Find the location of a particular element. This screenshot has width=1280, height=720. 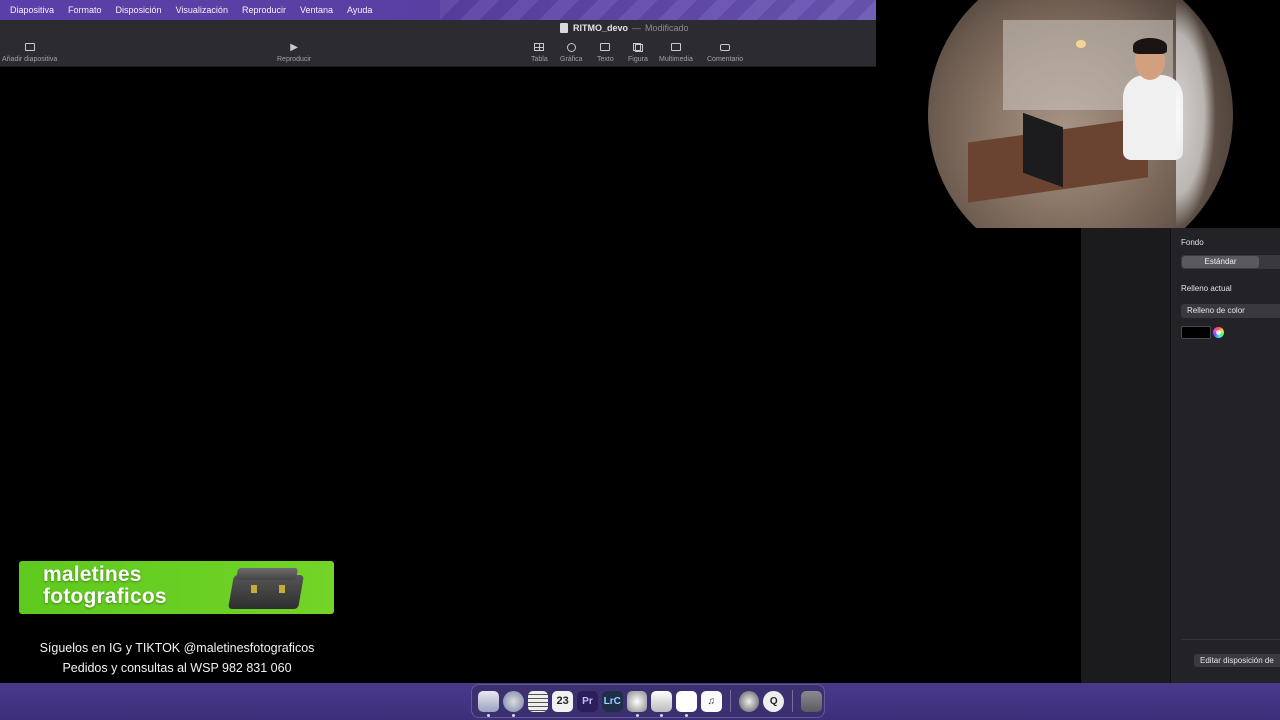

comment-icon is located at coordinates (725, 47).